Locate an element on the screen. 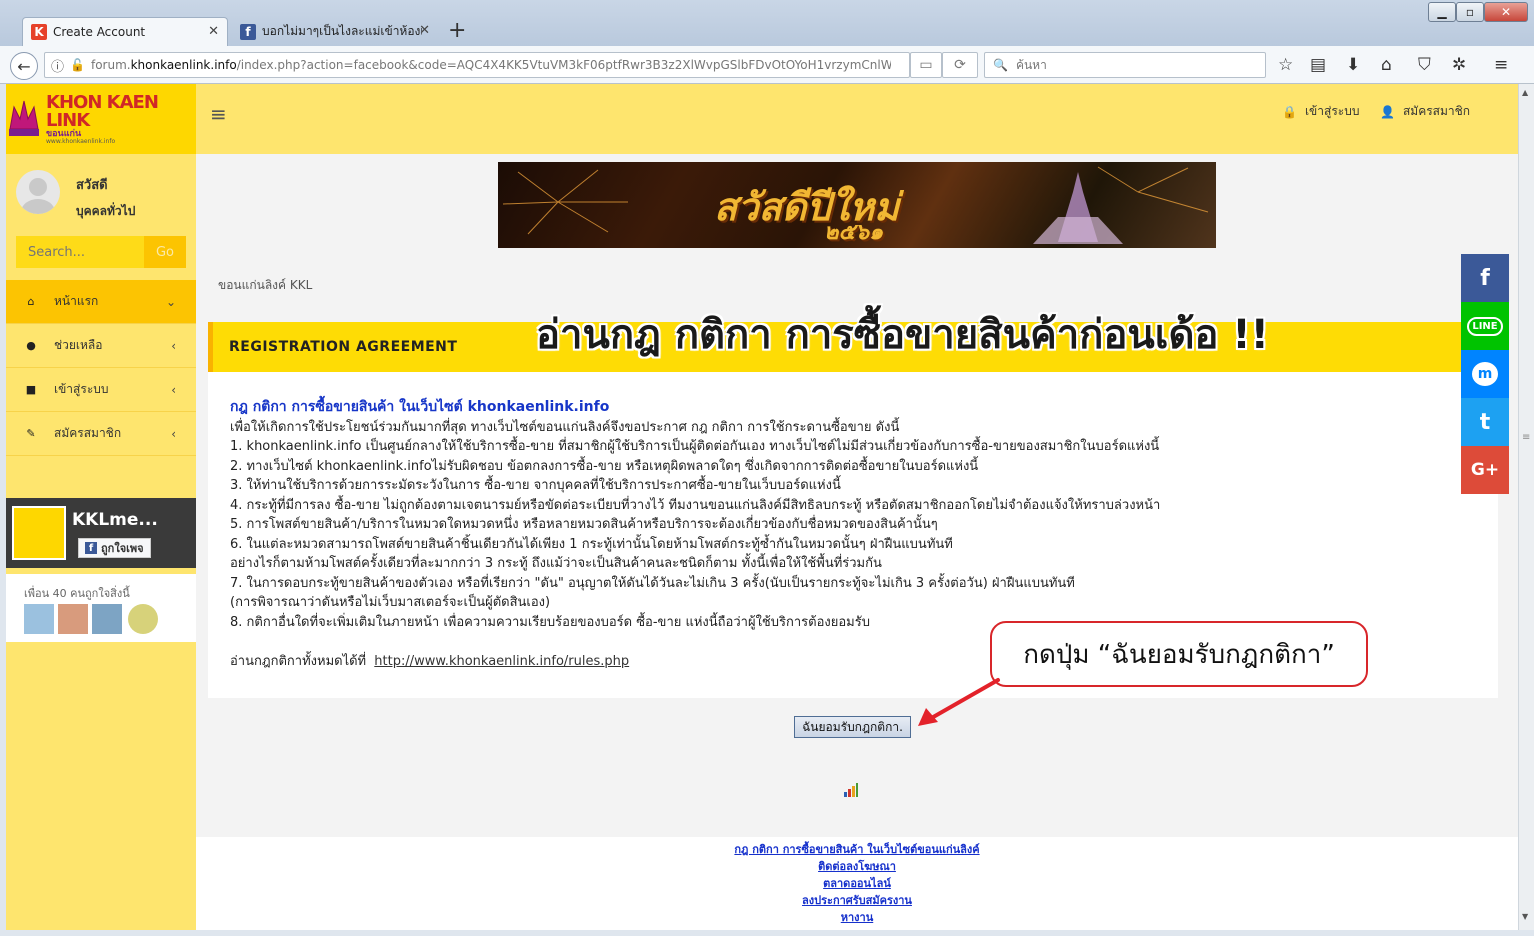  top-register-link: 👤 สมัครสมาชิก is located at coordinates (1425, 111).